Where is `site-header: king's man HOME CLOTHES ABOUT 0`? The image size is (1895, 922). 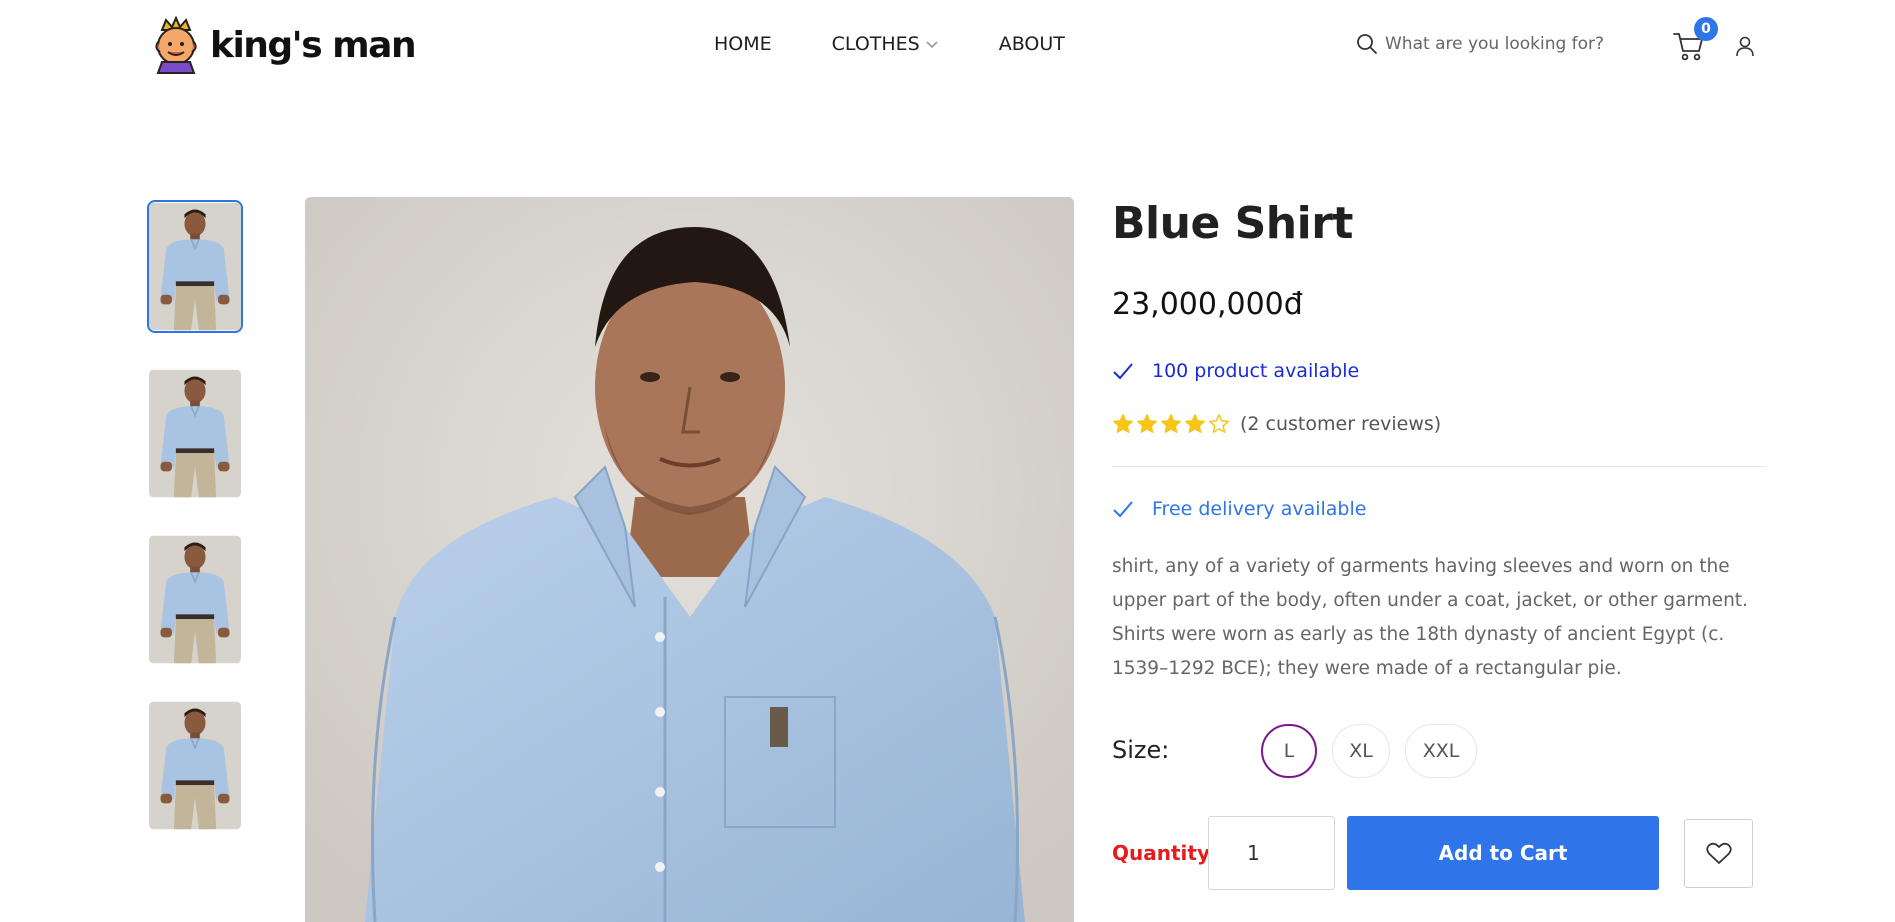
site-header: king's man HOME CLOTHES ABOUT 0 is located at coordinates (947, 46).